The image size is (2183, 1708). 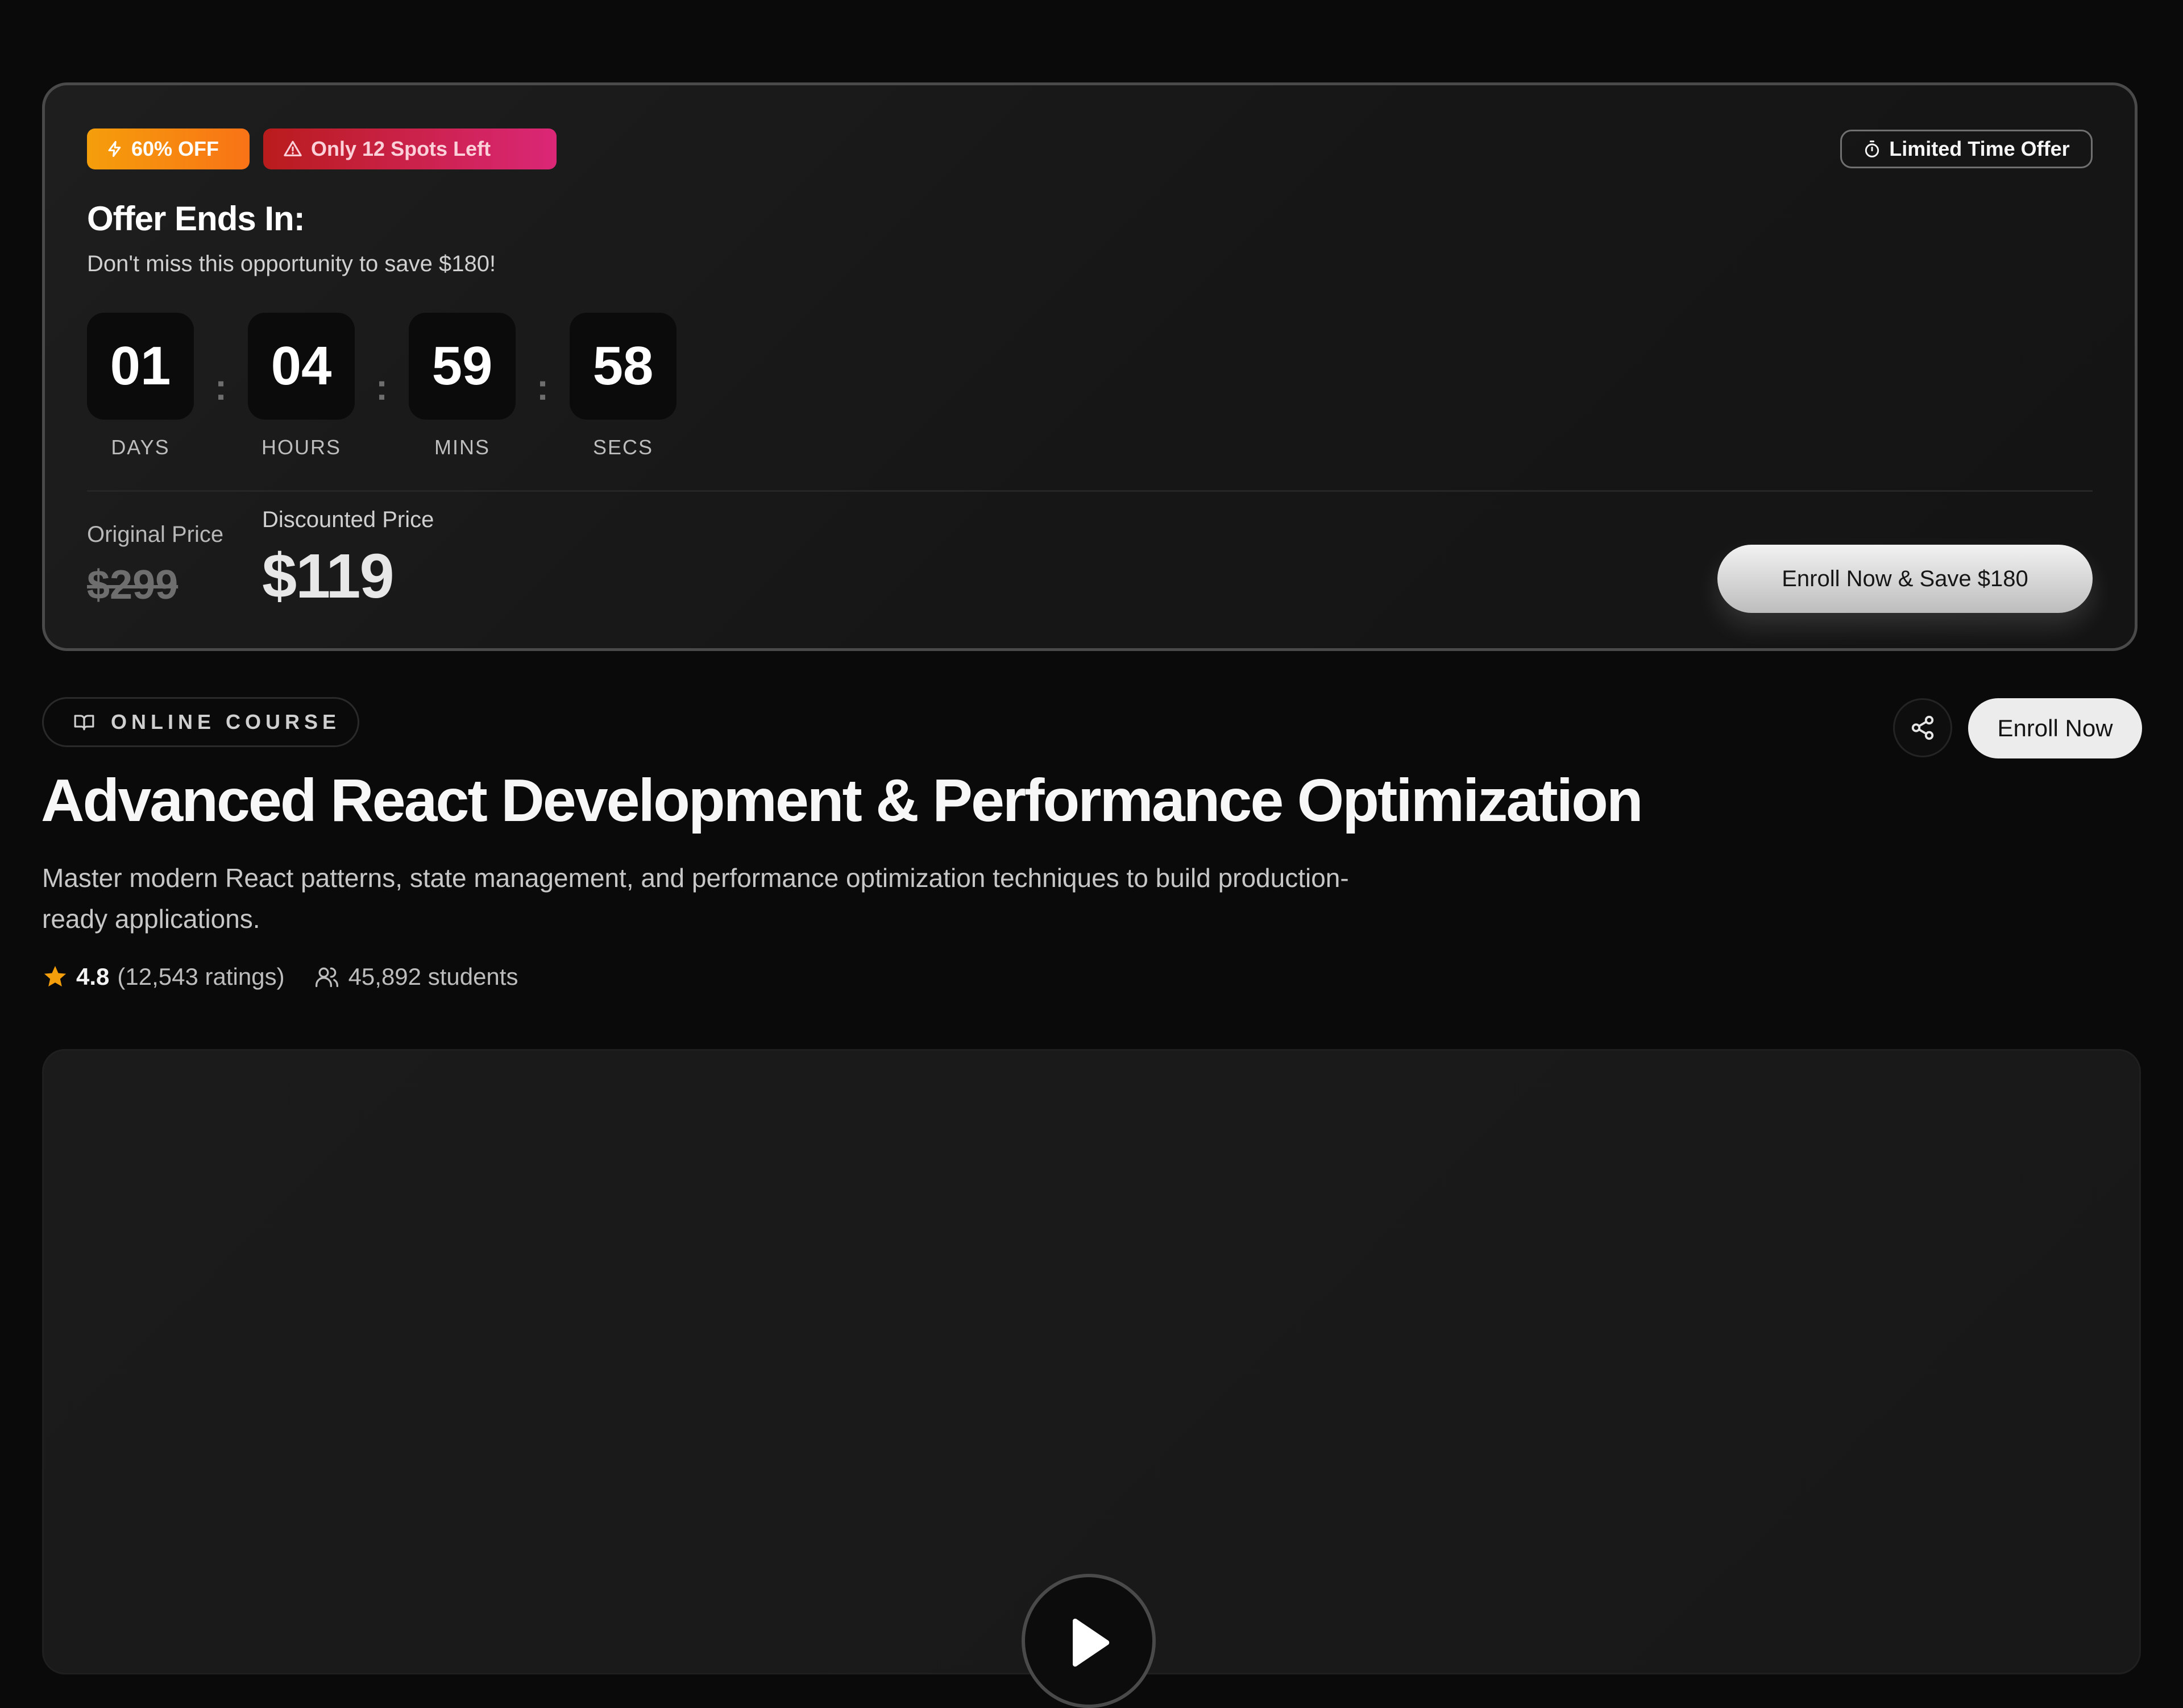 What do you see at coordinates (433, 976) in the screenshot?
I see `students-count: 45,892 students` at bounding box center [433, 976].